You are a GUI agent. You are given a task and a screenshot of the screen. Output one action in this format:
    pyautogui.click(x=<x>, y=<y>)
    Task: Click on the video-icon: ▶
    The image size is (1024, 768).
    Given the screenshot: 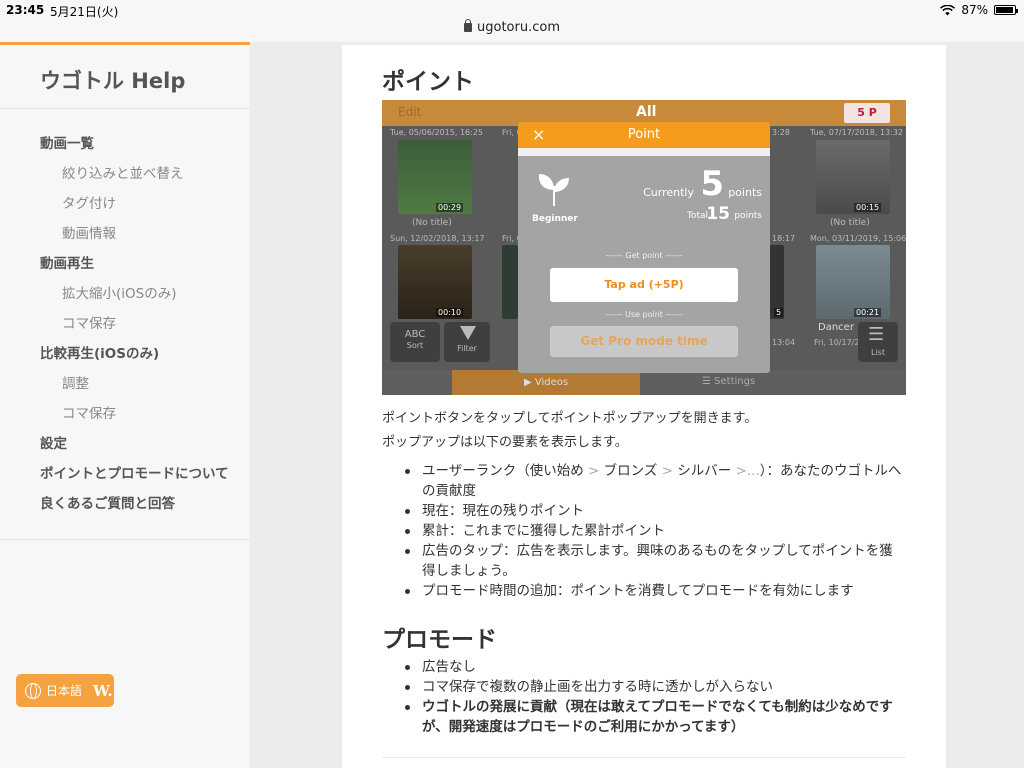 What is the action you would take?
    pyautogui.click(x=527, y=382)
    